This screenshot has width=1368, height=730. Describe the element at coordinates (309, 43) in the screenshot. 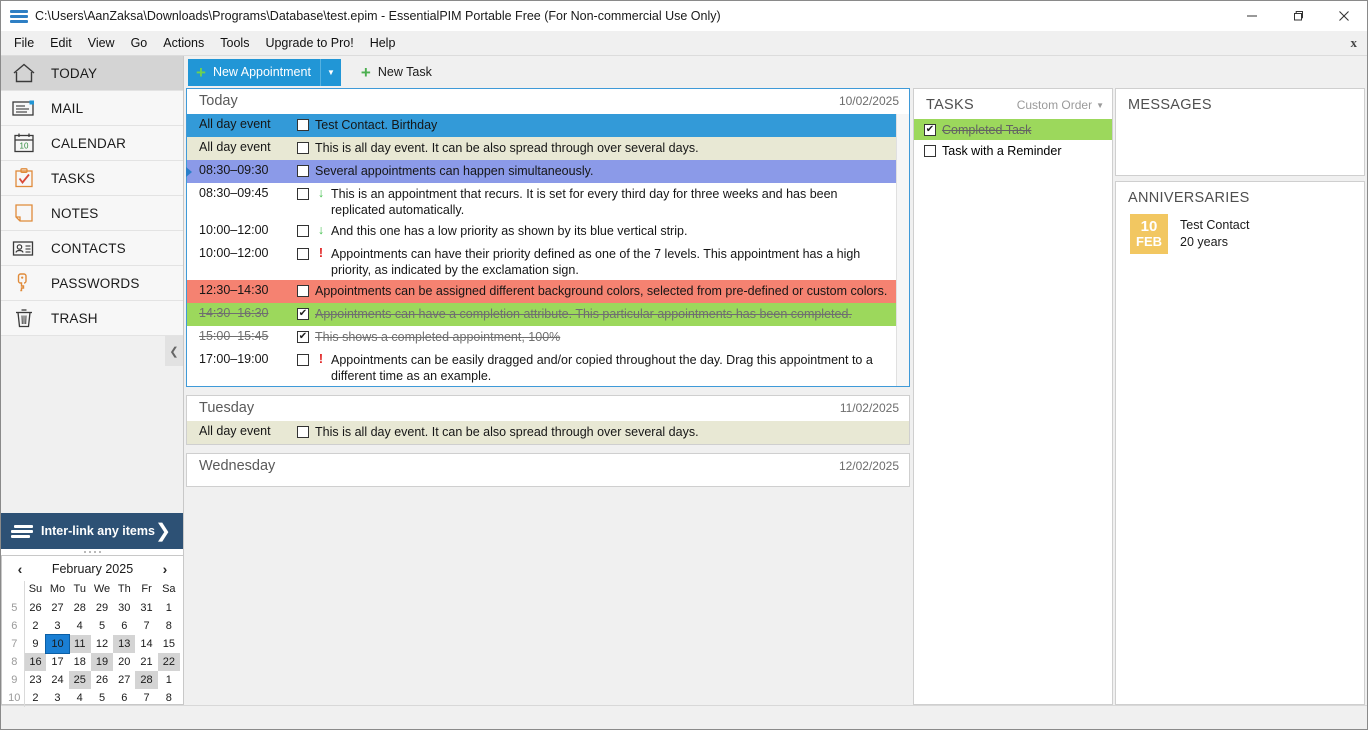

I see `menu-upgrade-to-pro: Upgrade to Pro!` at that location.